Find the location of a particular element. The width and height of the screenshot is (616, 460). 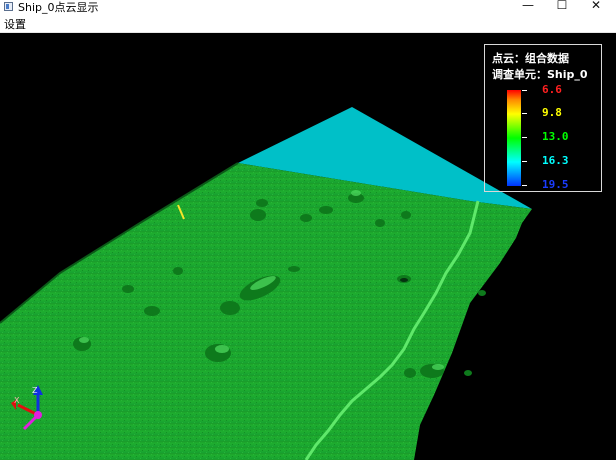

legend-label-2: 9.8 is located at coordinates (552, 112).